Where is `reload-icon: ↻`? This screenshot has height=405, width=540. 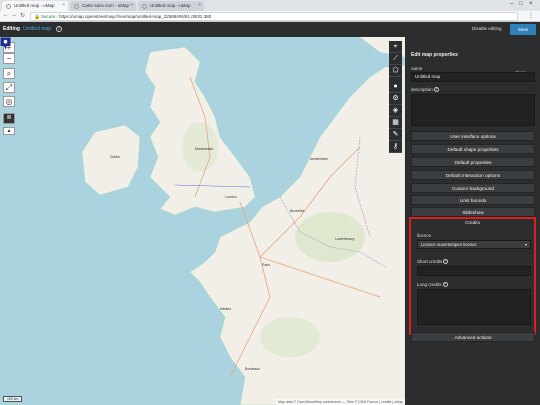
reload-icon: ↻ is located at coordinates (22, 15).